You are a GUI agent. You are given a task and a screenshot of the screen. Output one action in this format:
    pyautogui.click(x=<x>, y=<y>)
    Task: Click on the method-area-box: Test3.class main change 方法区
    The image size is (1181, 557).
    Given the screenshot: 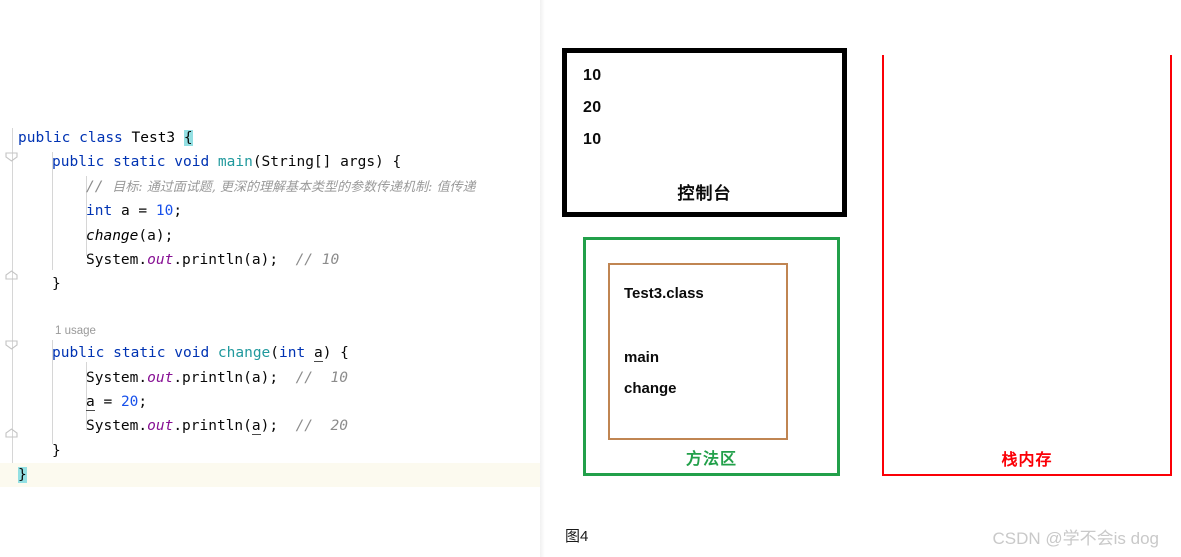 What is the action you would take?
    pyautogui.click(x=711, y=356)
    